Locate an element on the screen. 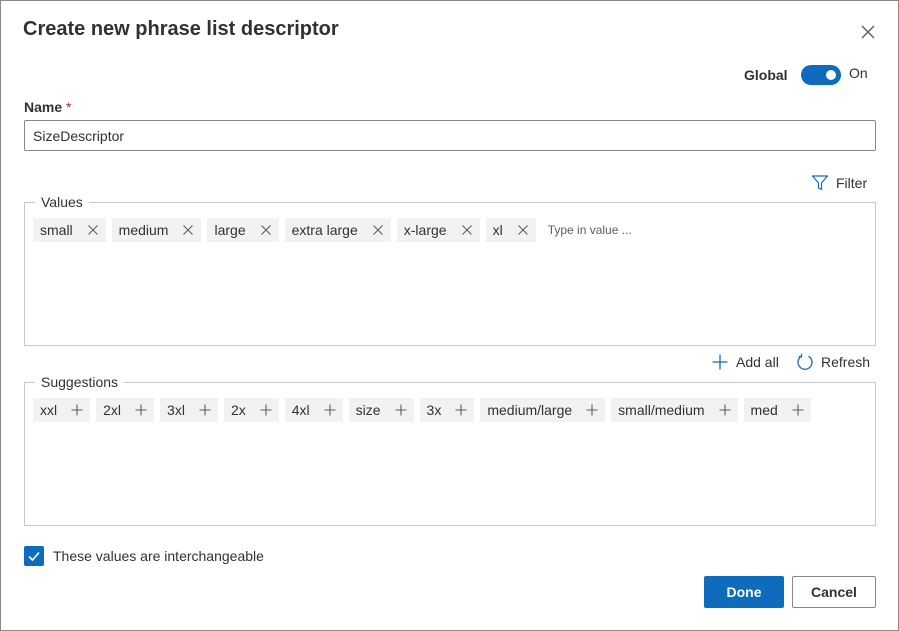 The image size is (899, 631). interchangeable-option: These values are interchangeable is located at coordinates (144, 556).